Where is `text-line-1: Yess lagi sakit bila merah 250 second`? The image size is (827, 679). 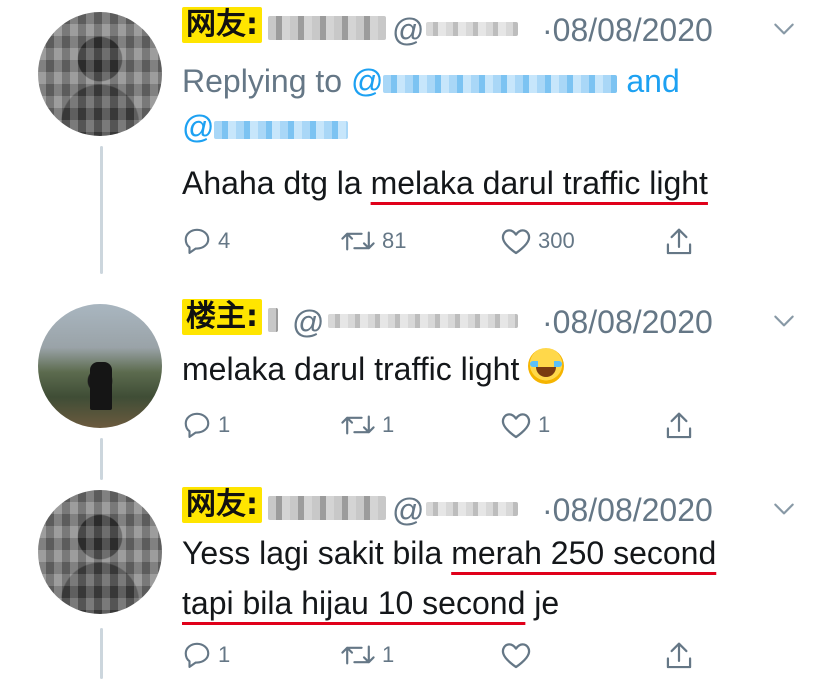
text-line-1: Yess lagi sakit bila merah 250 second is located at coordinates (489, 553).